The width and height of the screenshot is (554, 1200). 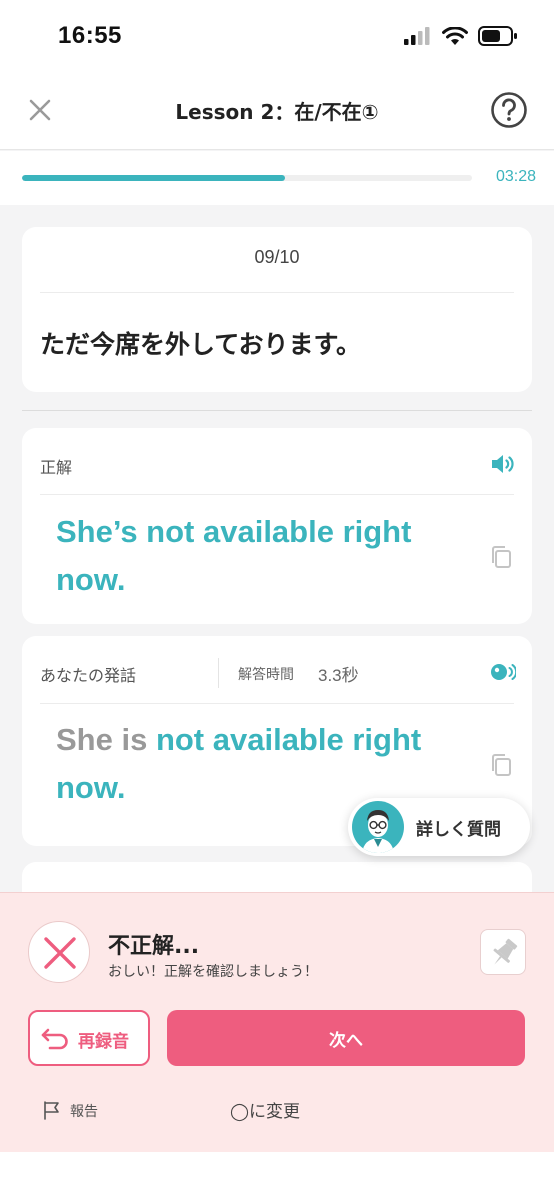 I want to click on bottom-safe-area, so click(x=277, y=1176).